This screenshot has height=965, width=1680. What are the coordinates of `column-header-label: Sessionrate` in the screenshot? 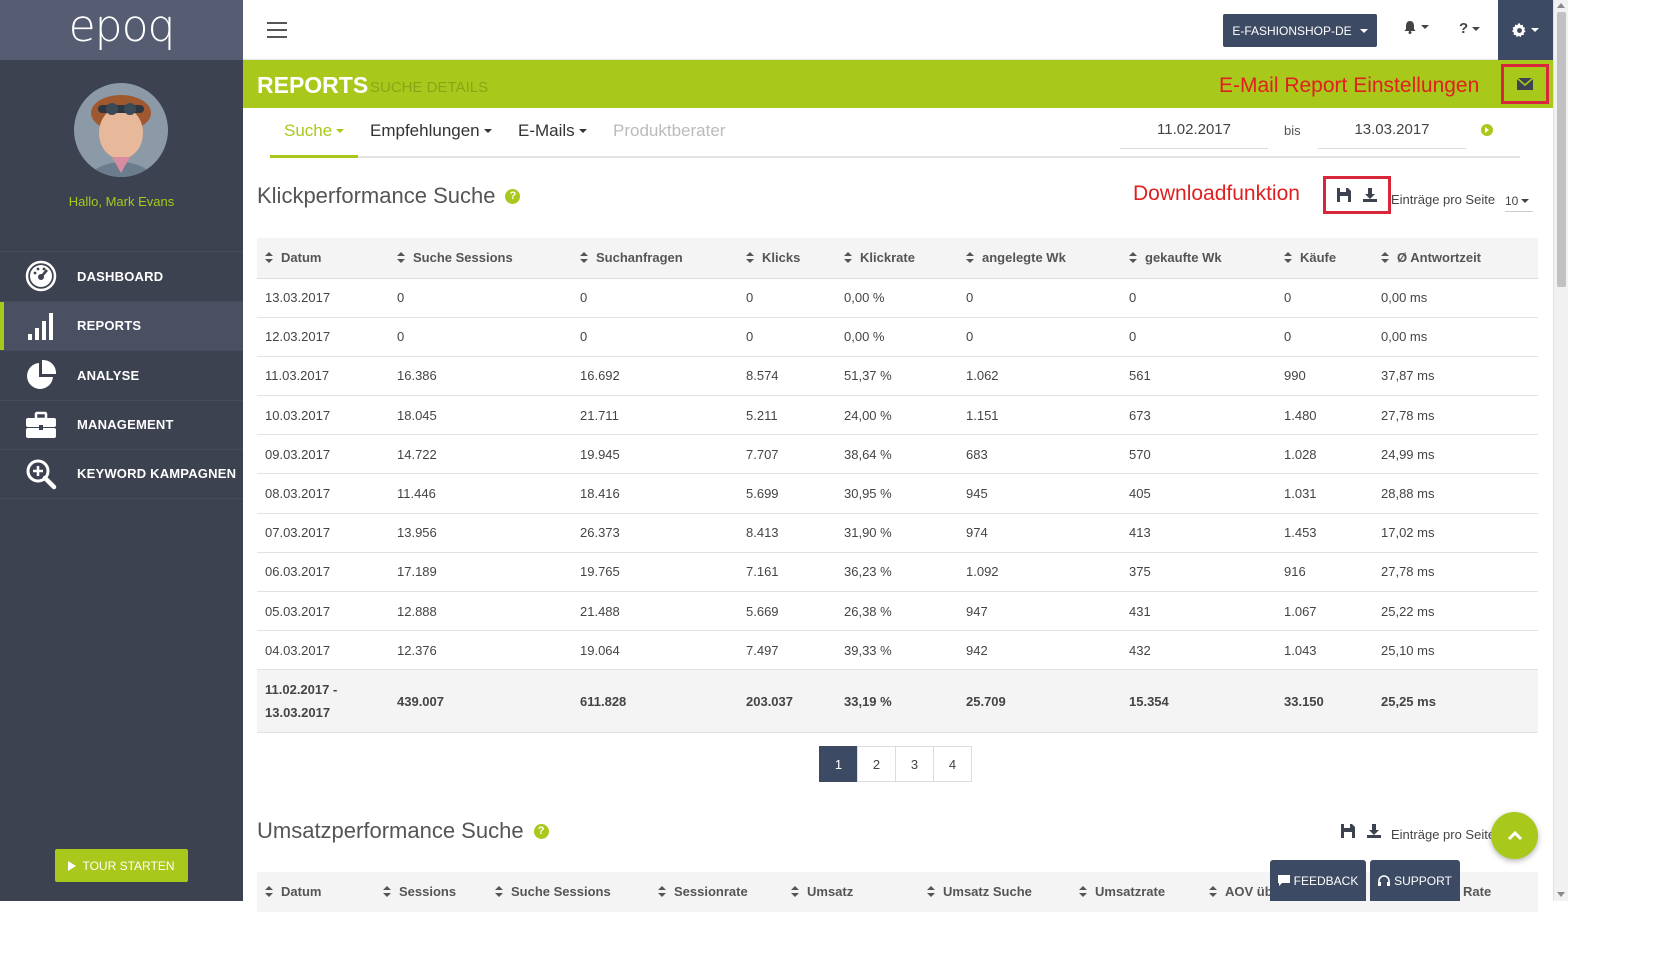 It's located at (711, 891).